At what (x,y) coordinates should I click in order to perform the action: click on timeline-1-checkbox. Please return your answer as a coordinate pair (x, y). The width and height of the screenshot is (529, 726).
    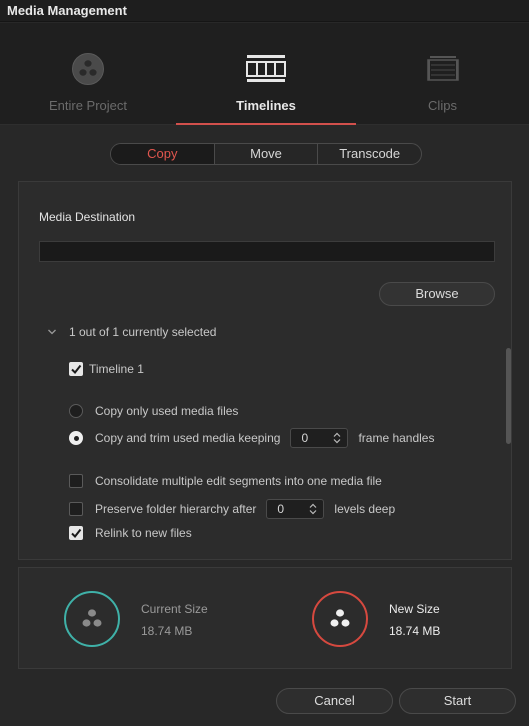
    Looking at the image, I should click on (76, 369).